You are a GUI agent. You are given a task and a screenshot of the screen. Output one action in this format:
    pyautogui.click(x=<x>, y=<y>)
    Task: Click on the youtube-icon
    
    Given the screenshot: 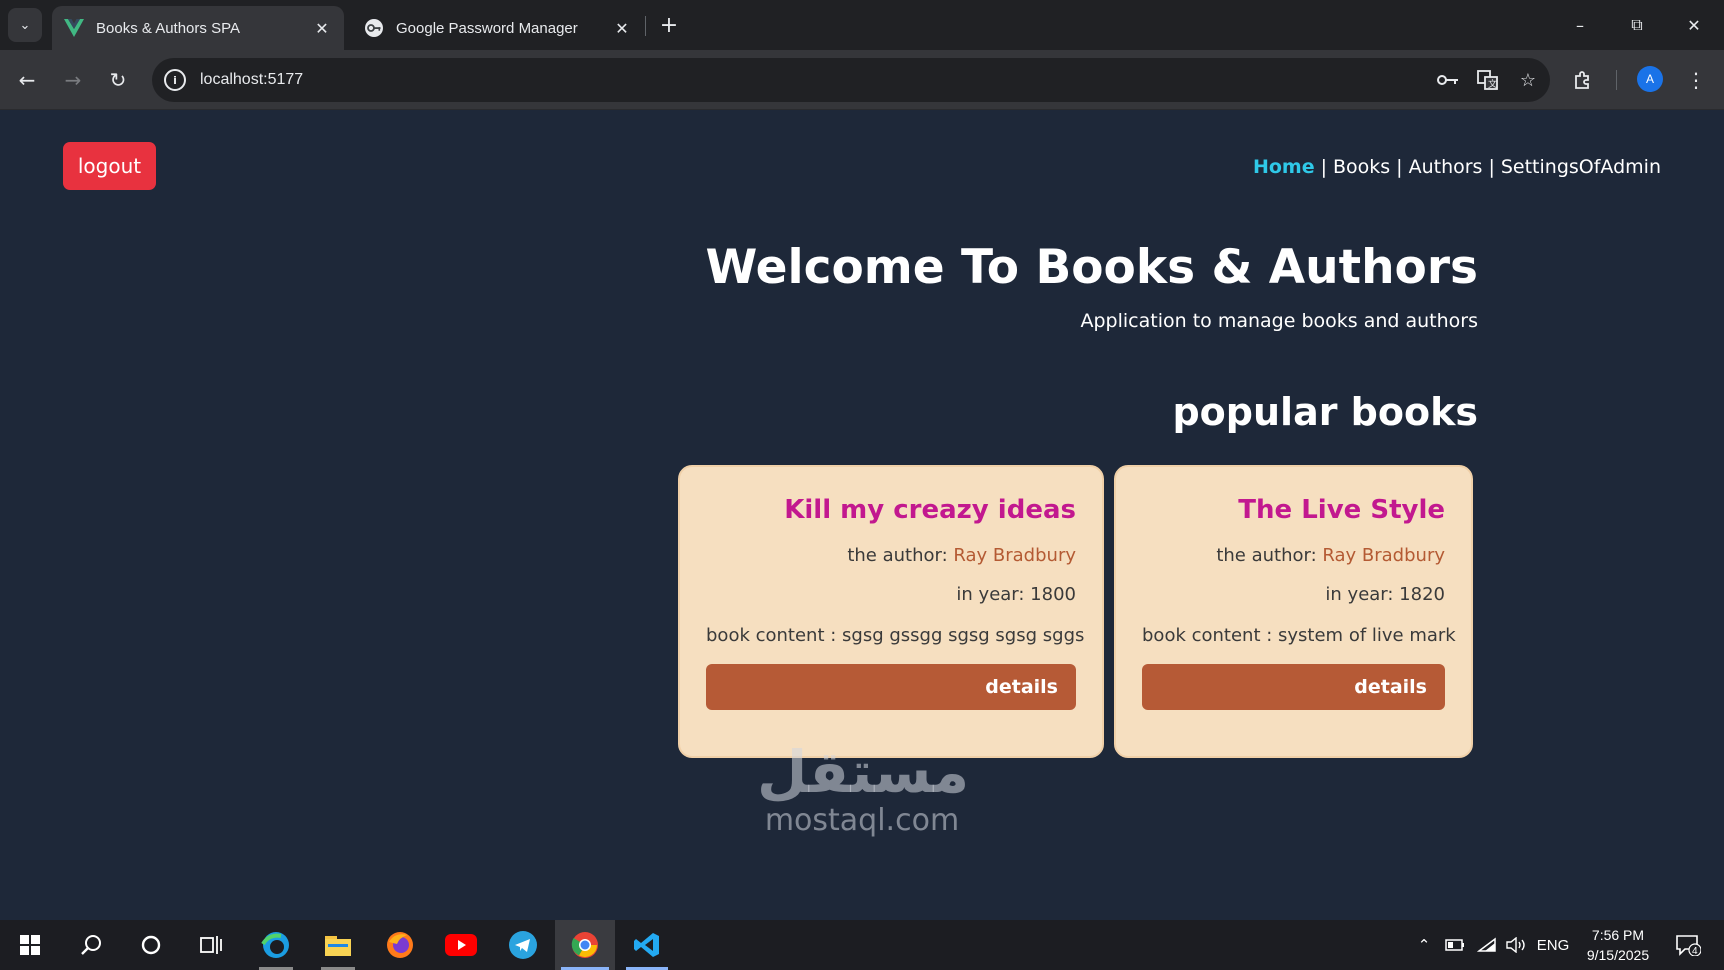 What is the action you would take?
    pyautogui.click(x=461, y=945)
    